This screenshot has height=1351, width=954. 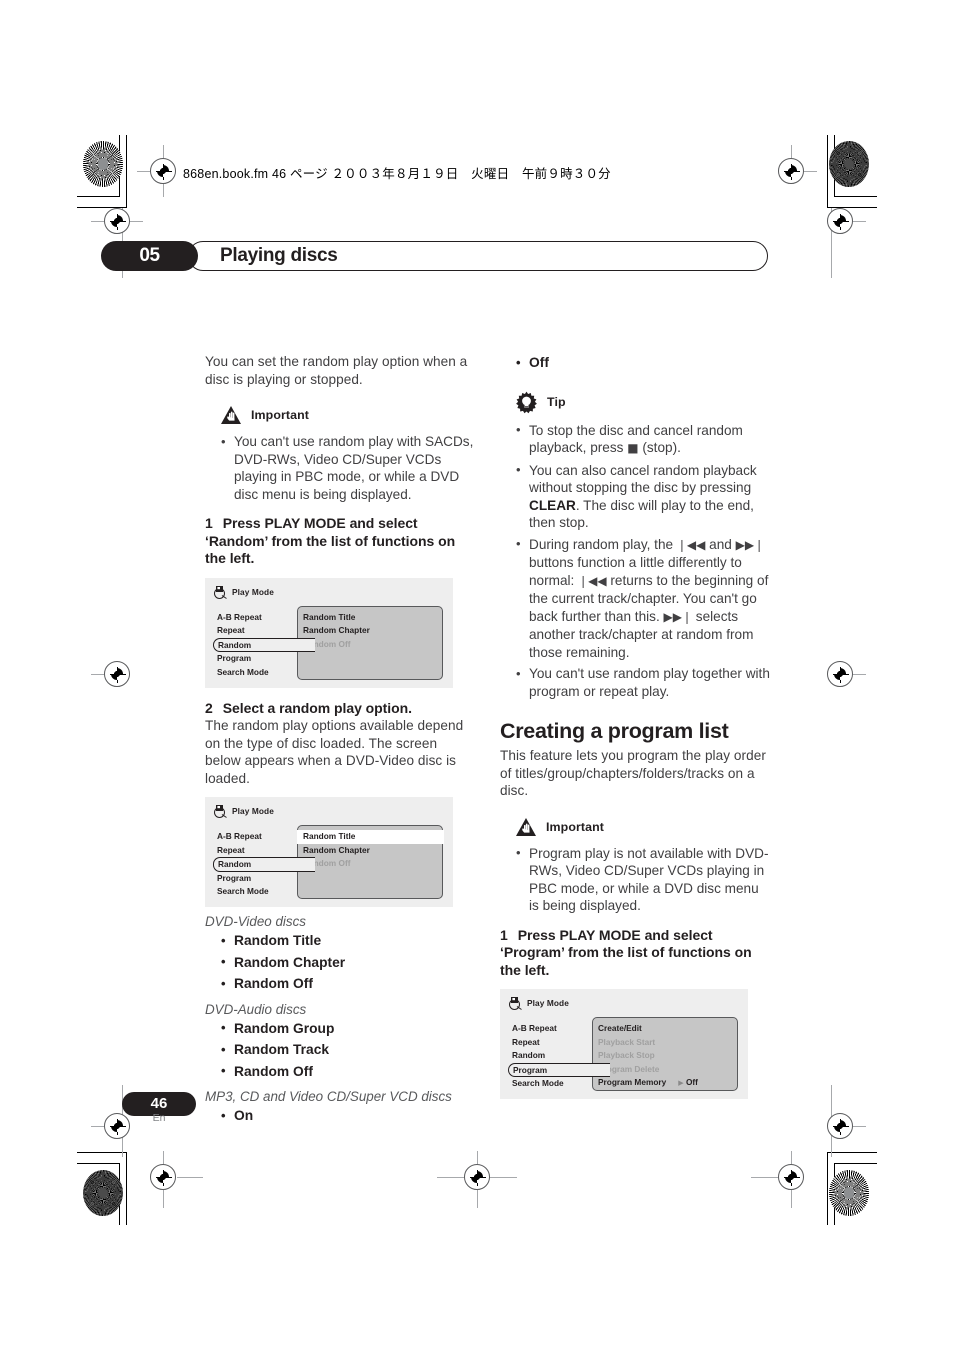 I want to click on crop-mark-bl-v, so click(x=126, y=1188).